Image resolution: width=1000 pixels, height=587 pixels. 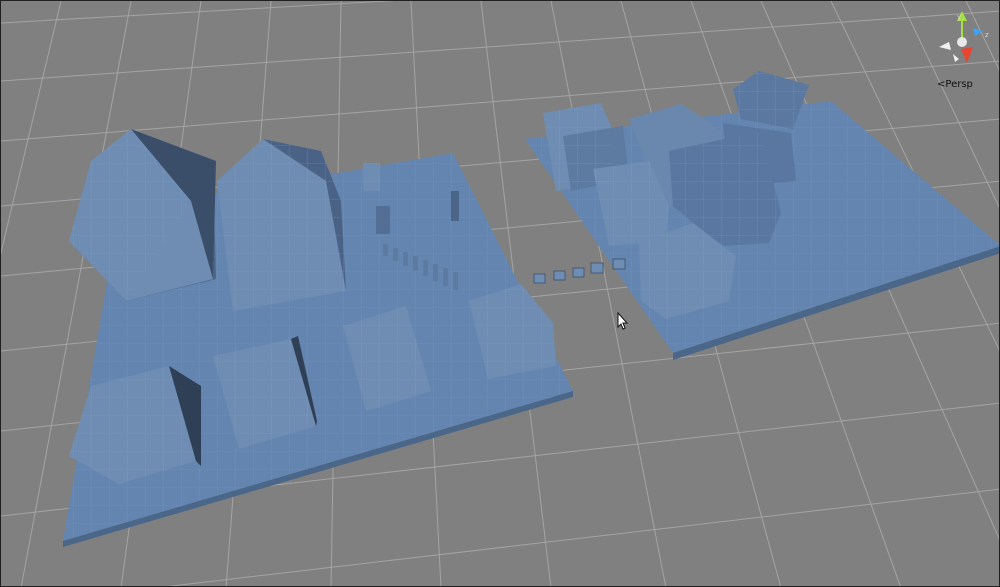 I want to click on house-right, so click(x=281, y=225).